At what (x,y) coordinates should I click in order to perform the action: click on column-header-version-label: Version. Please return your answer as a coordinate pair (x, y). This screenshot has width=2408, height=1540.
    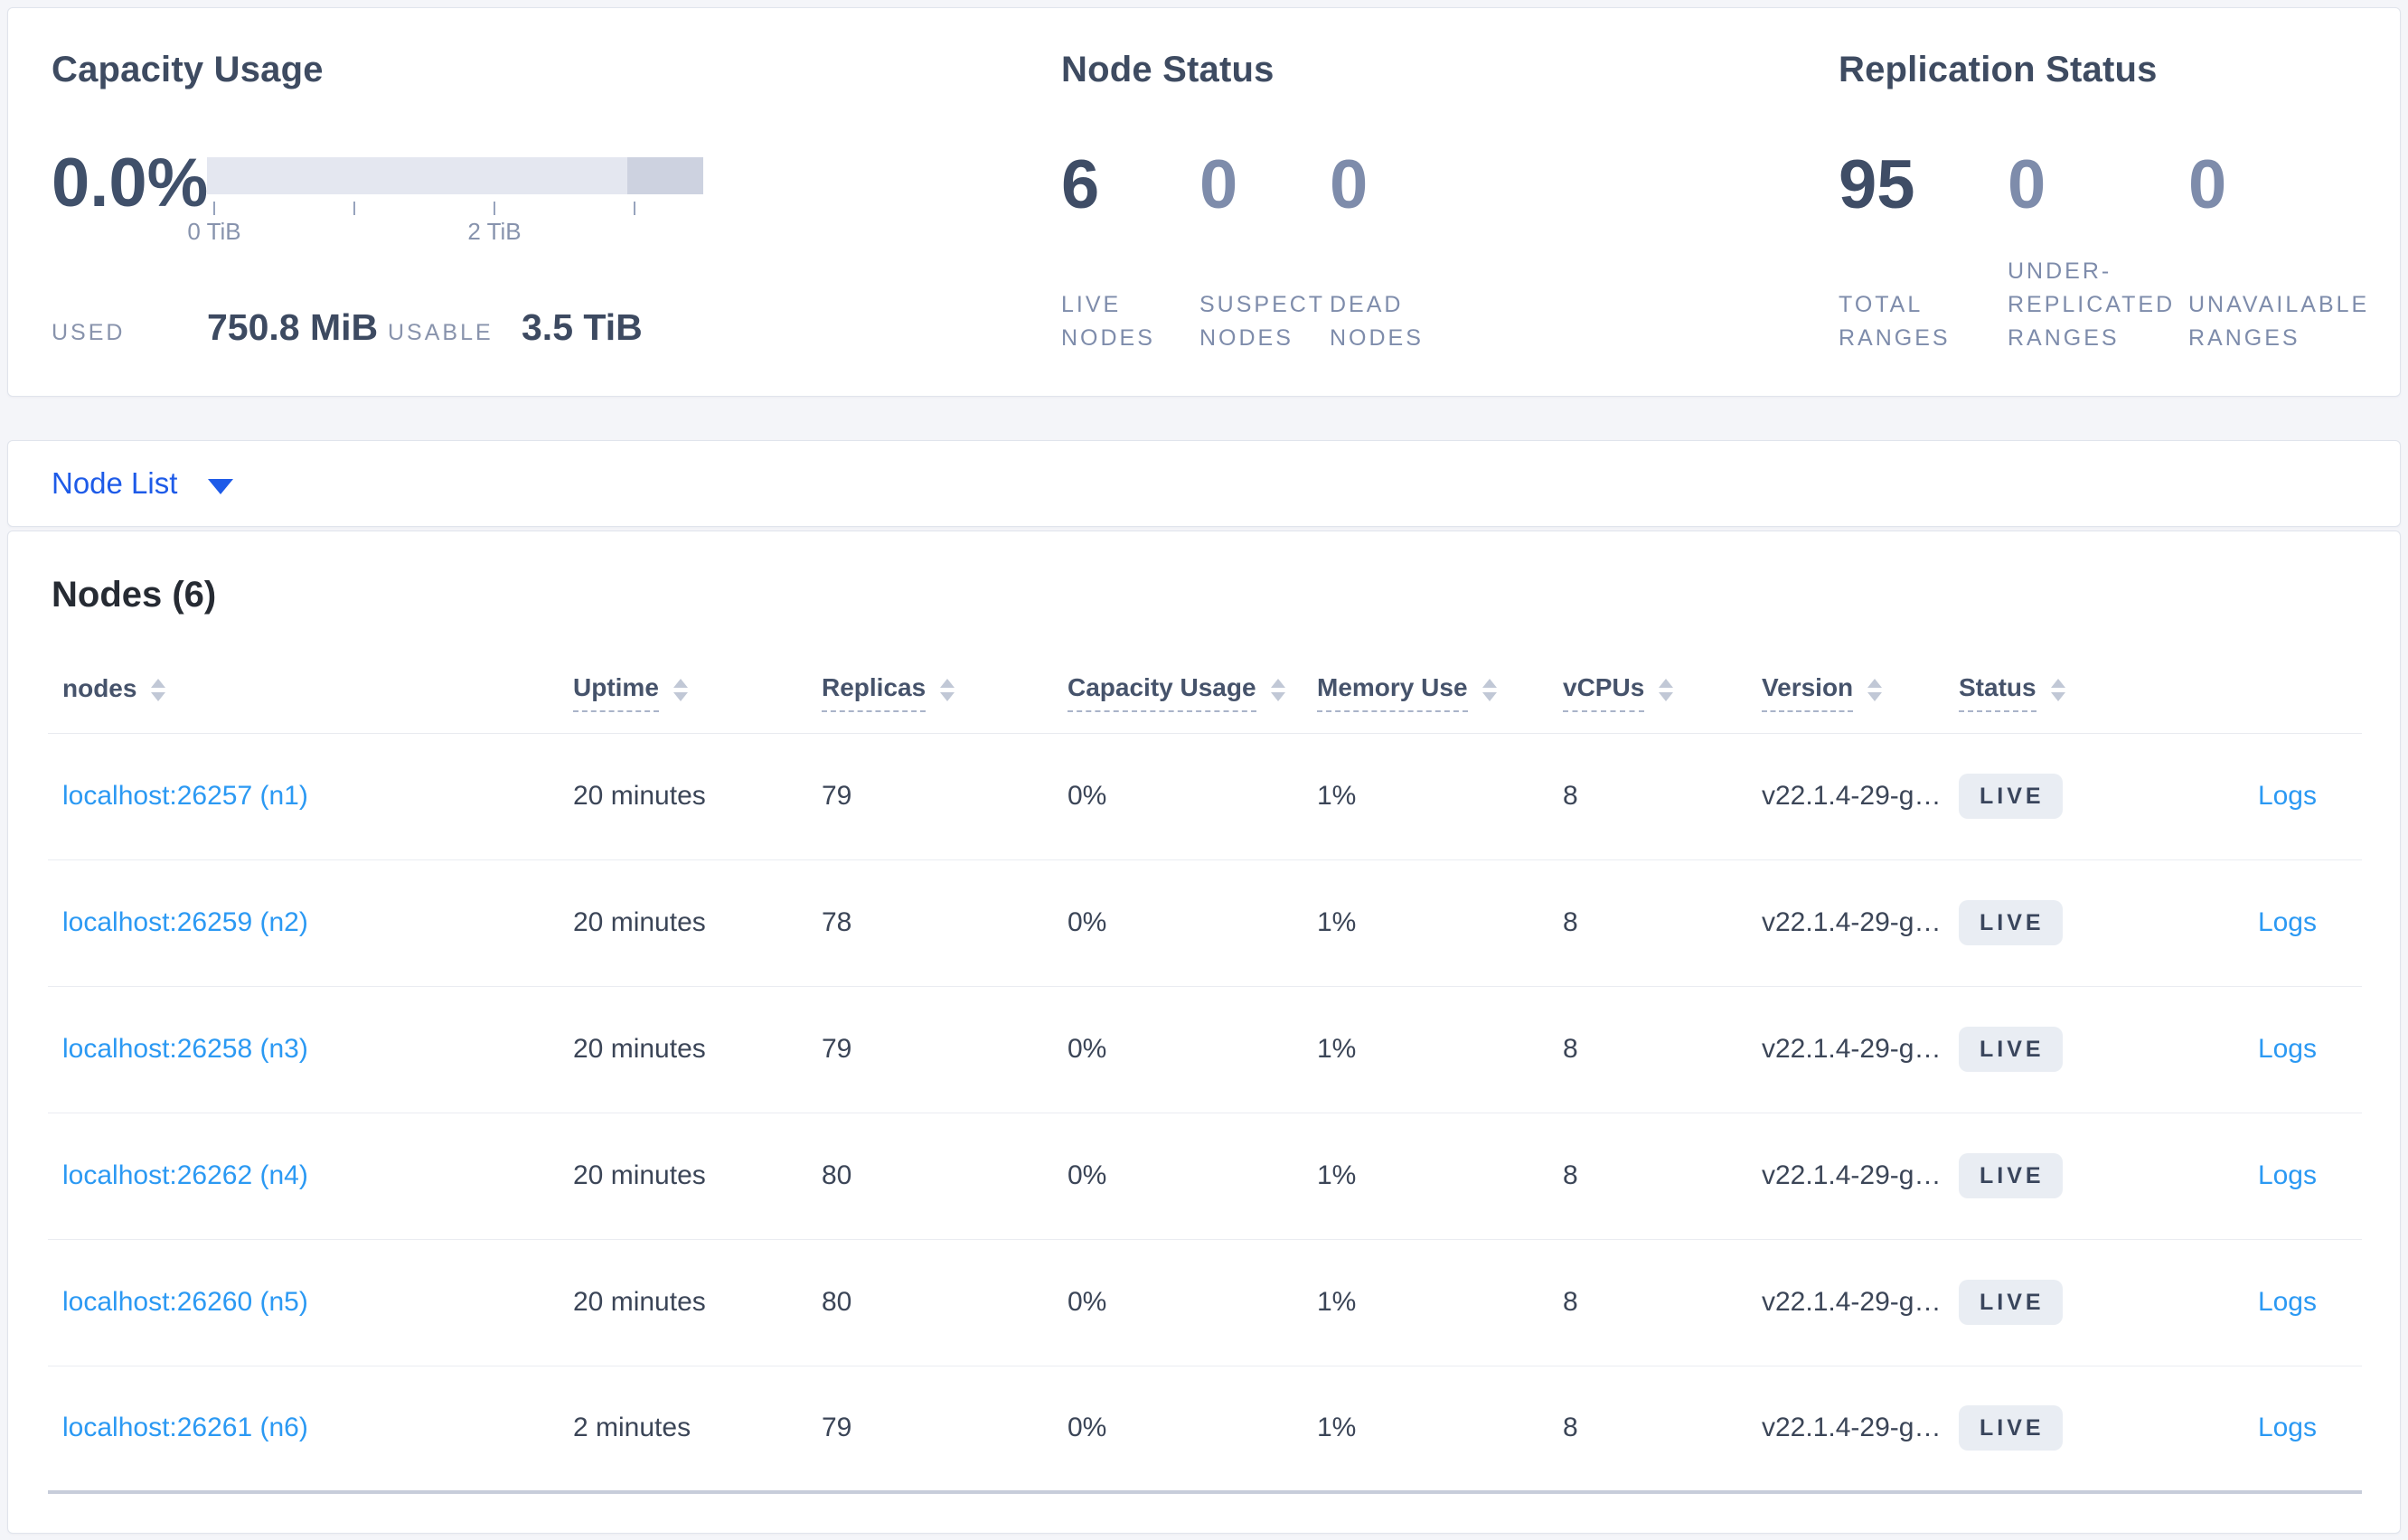
    Looking at the image, I should click on (1808, 693).